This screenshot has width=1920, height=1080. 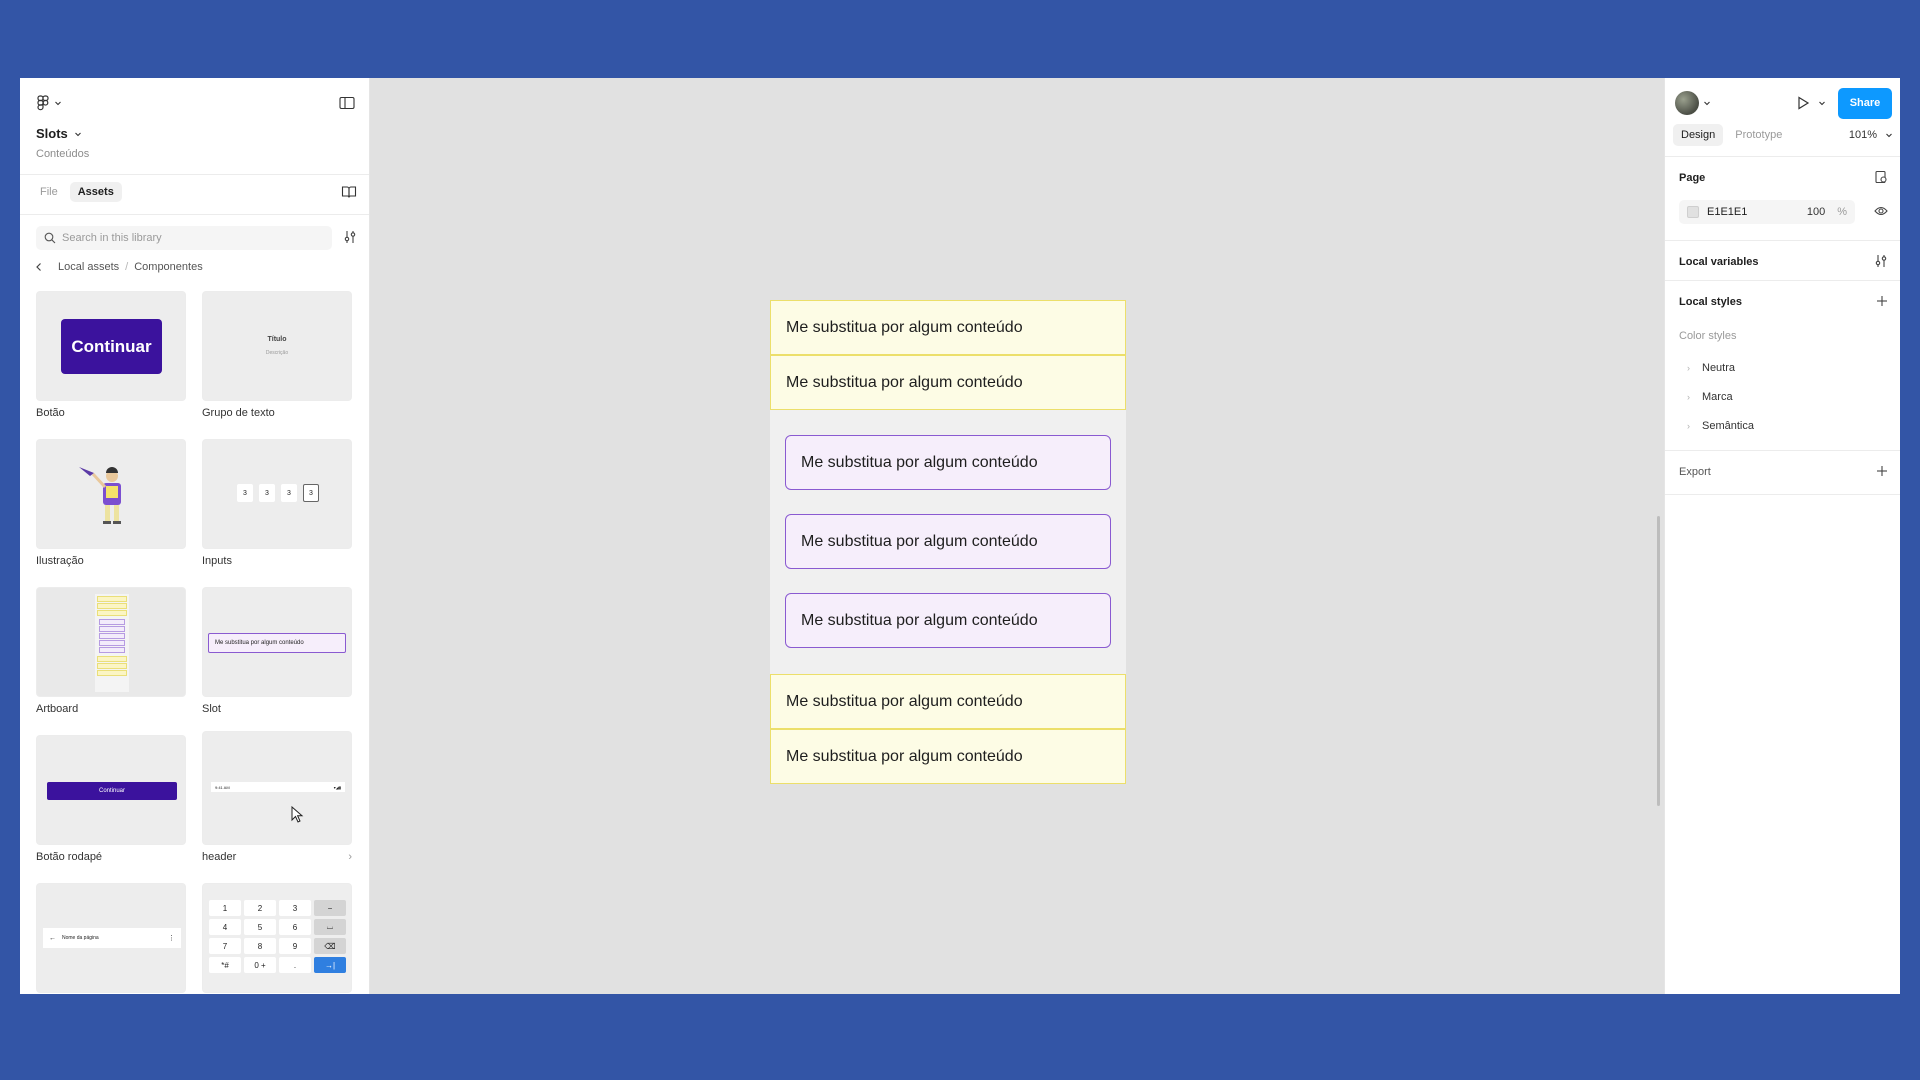 What do you see at coordinates (1881, 177) in the screenshot?
I see `page-settings-icon` at bounding box center [1881, 177].